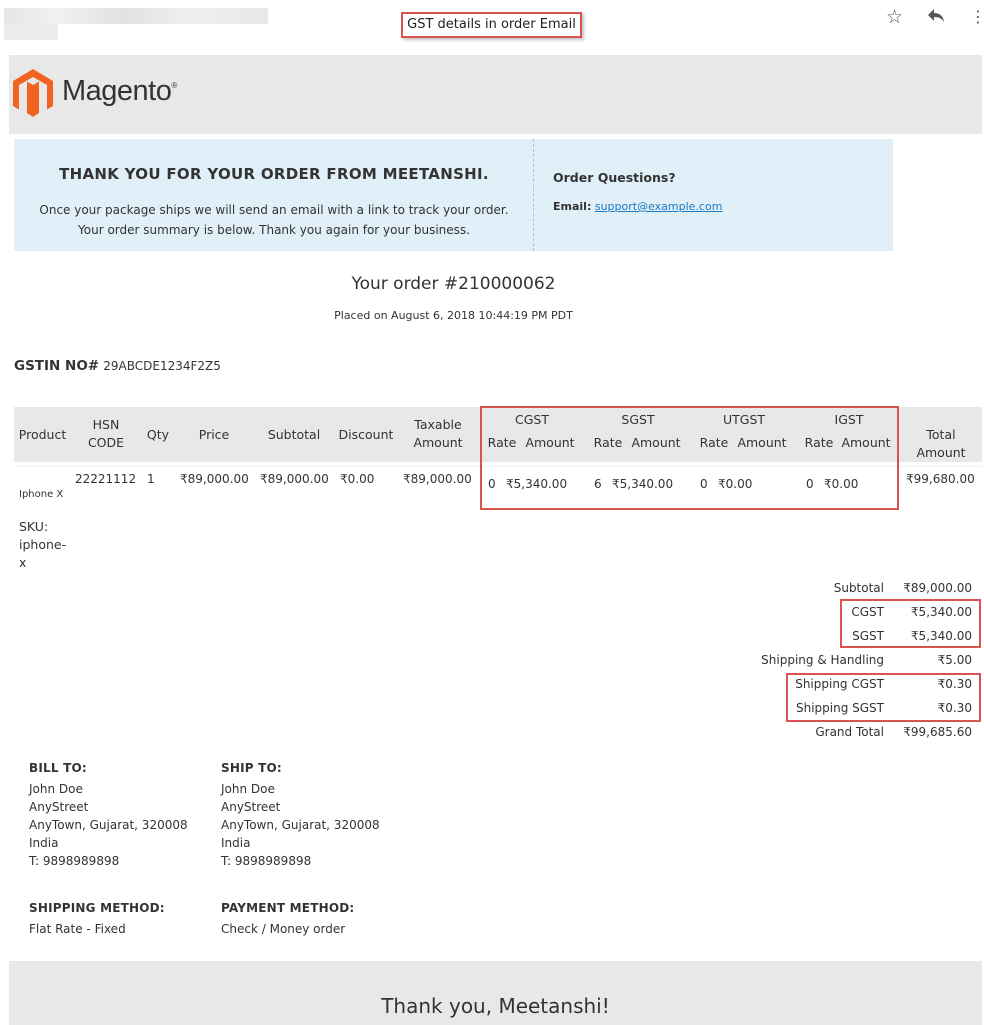  Describe the element at coordinates (656, 442) in the screenshot. I see `col-sgst-amount: Amount` at that location.